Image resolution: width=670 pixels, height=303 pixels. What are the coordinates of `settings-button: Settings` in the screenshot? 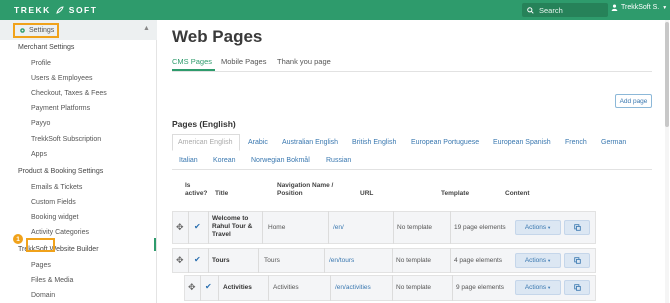 It's located at (36, 30).